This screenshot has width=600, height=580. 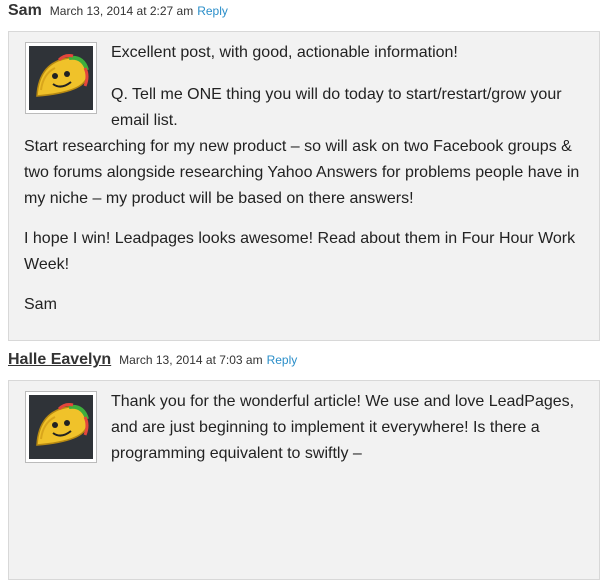 I want to click on comment-meta: Sam March 13, 2014 at 2:27 am Reply, so click(x=300, y=11).